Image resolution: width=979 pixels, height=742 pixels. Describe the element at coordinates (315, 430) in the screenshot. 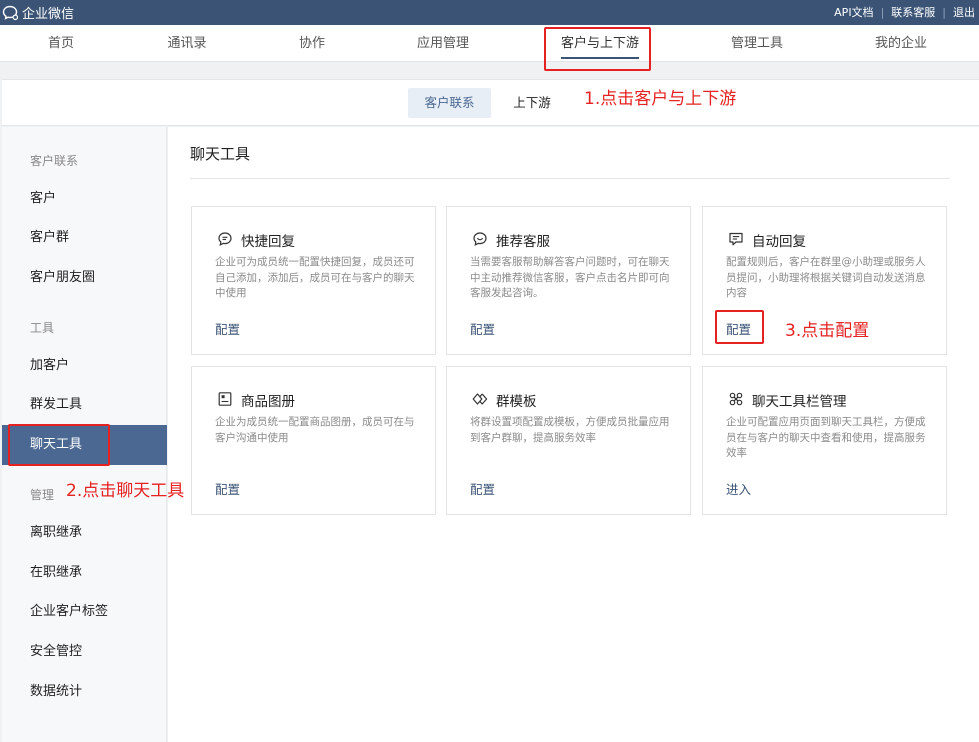

I see `card-description: 企业为成员统一配置商品图册，成员可在与客户沟通中使用` at that location.